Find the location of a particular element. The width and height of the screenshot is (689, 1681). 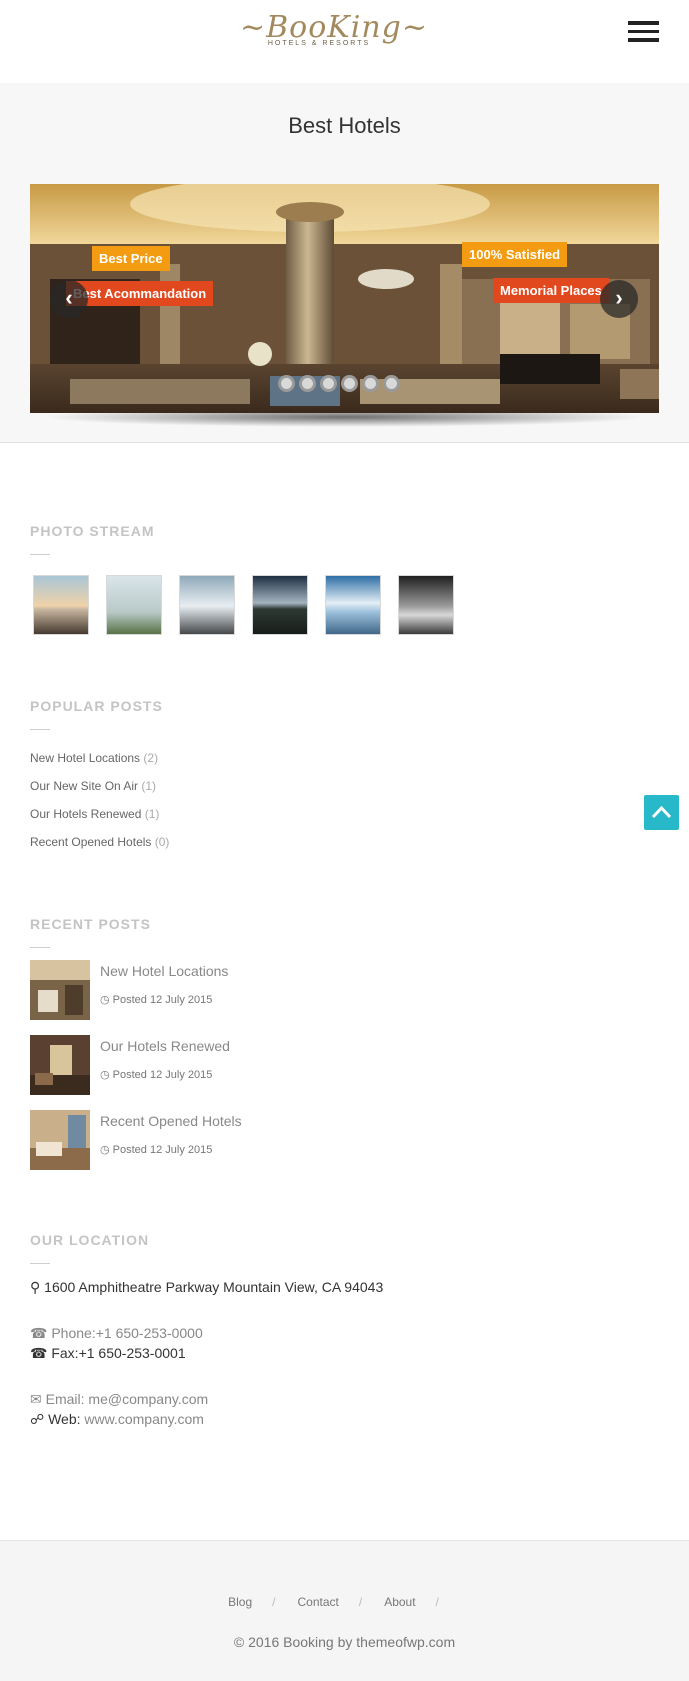

caption-best-accommodation: Best Acommandation is located at coordinates (140, 293).